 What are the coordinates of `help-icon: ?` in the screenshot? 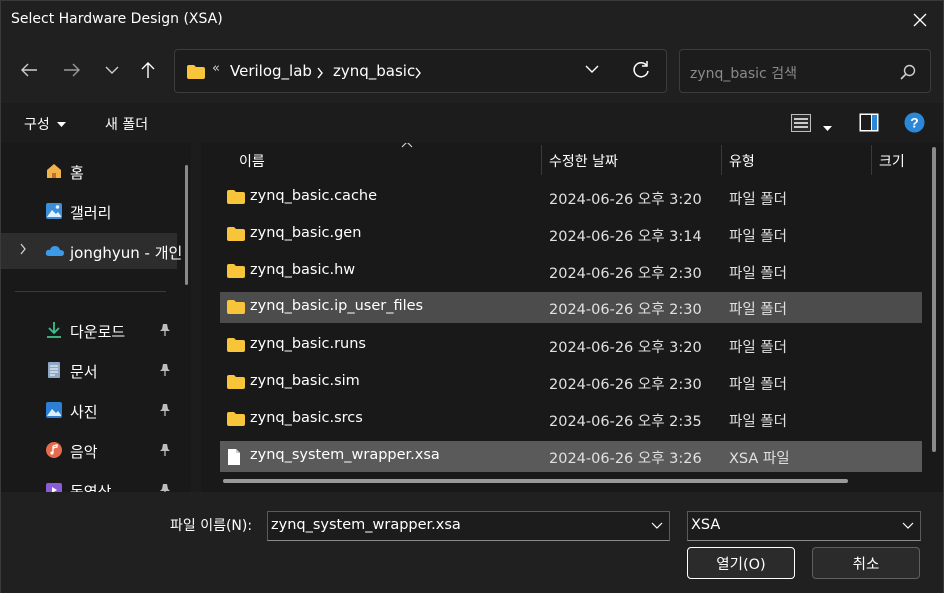 It's located at (914, 122).